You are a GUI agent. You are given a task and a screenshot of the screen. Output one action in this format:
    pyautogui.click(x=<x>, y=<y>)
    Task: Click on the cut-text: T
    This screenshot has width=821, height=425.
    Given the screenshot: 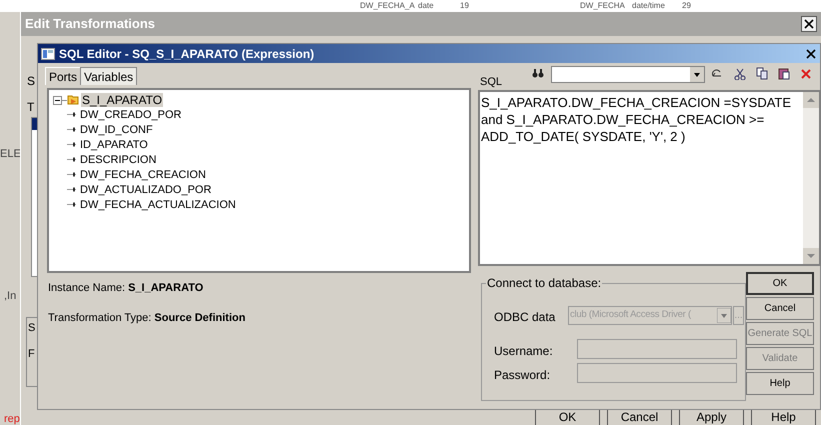 What is the action you would take?
    pyautogui.click(x=30, y=107)
    